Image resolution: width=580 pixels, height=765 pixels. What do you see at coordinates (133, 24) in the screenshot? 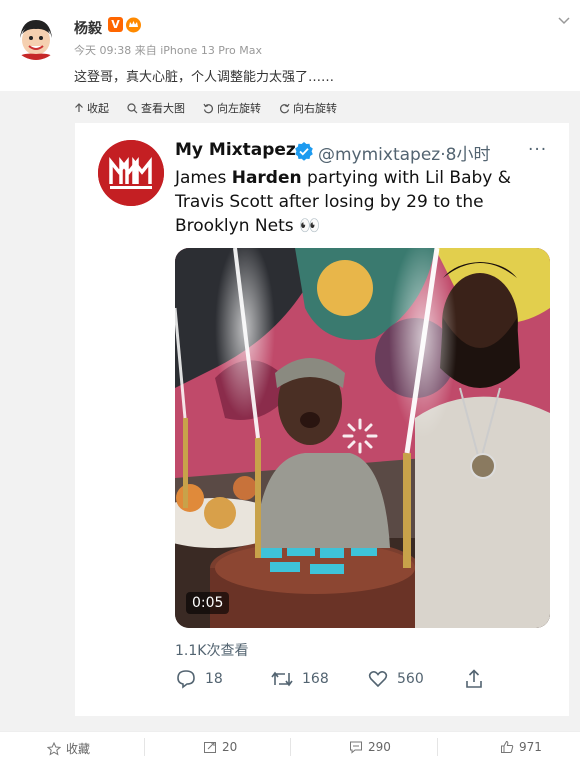
I see `member-crown-icon` at bounding box center [133, 24].